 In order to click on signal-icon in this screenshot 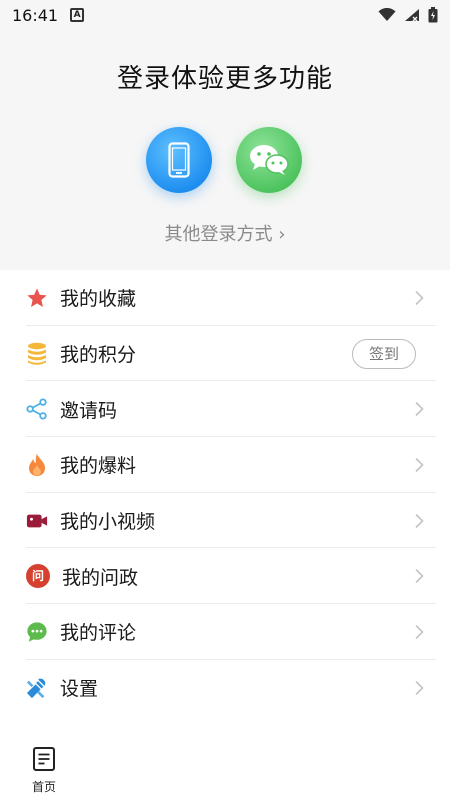, I will do `click(412, 15)`.